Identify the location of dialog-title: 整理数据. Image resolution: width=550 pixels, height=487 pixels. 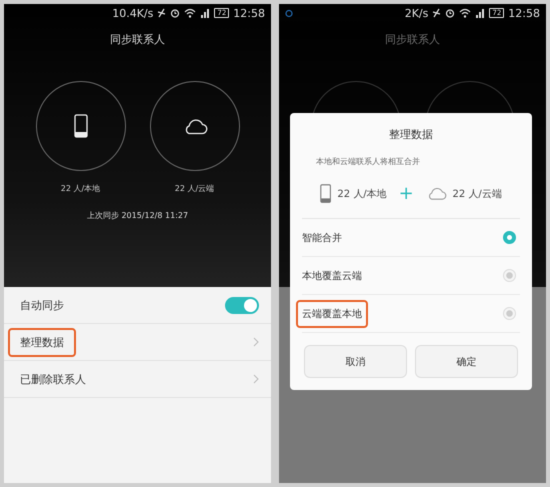
(411, 134).